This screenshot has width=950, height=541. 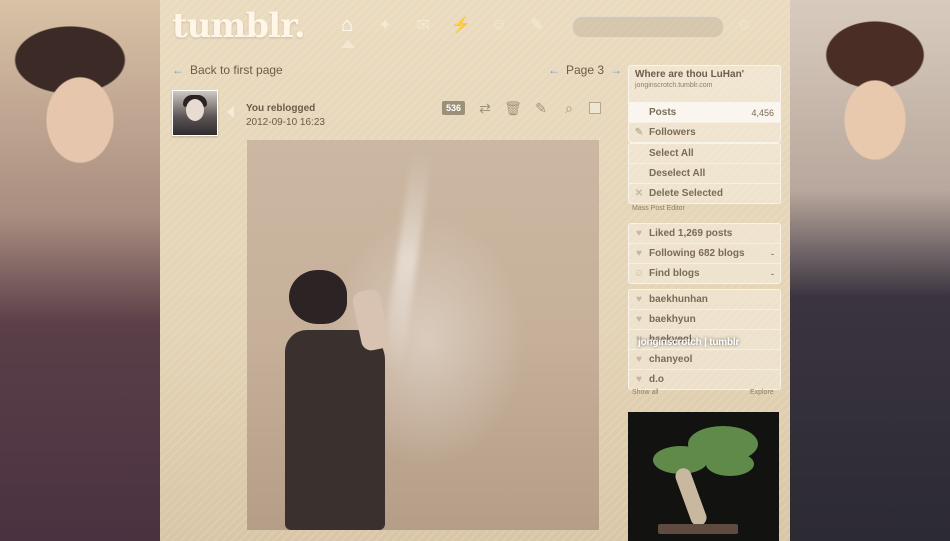 I want to click on person-icon: ☺, so click(x=639, y=273).